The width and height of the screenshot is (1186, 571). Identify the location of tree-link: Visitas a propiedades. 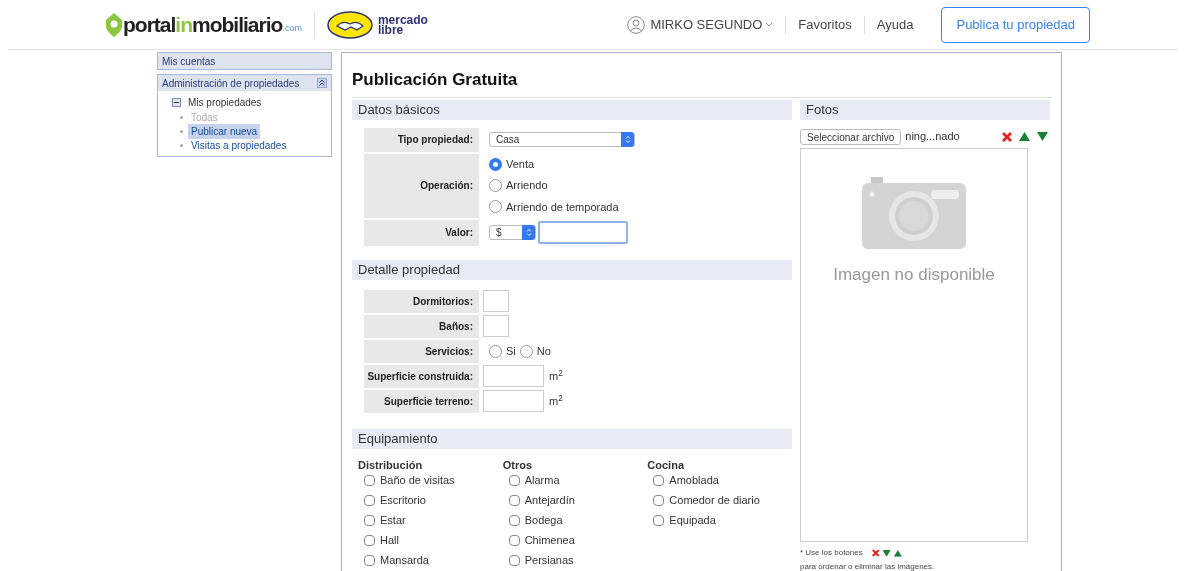
(239, 145).